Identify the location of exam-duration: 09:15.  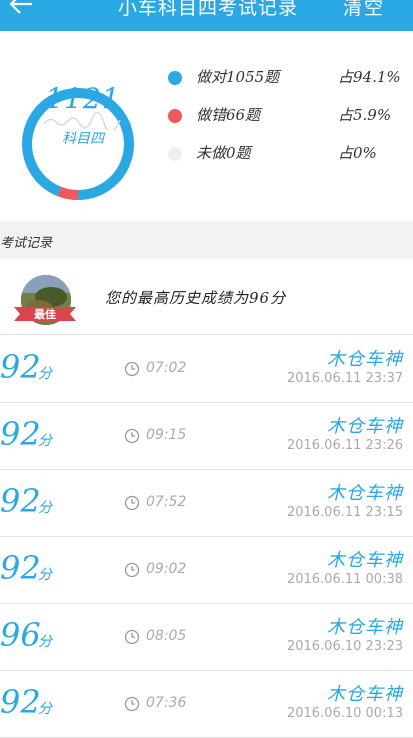
(166, 435).